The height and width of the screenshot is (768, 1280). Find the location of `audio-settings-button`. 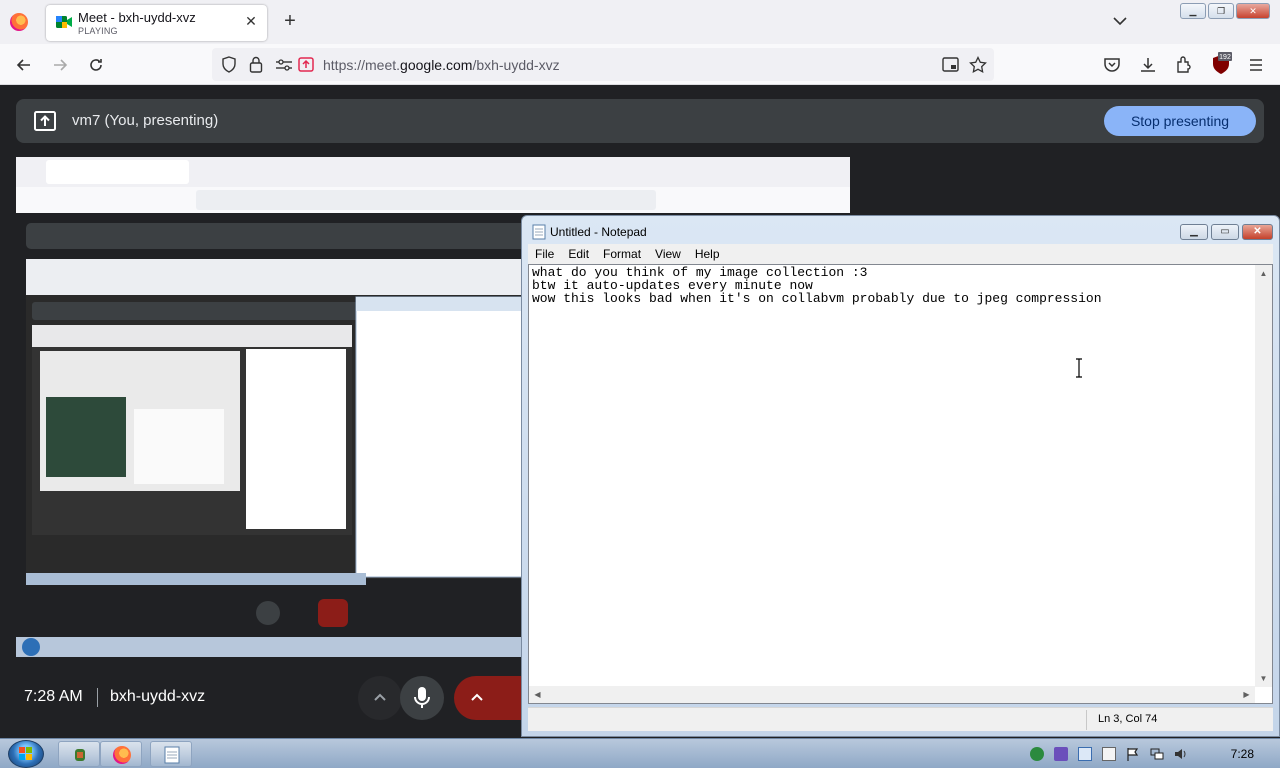

audio-settings-button is located at coordinates (380, 698).